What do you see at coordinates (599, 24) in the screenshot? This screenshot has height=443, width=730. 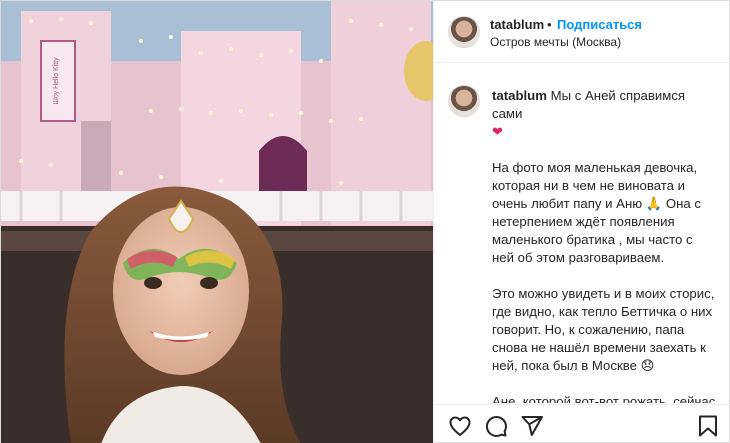 I see `follow-button: Подписаться` at bounding box center [599, 24].